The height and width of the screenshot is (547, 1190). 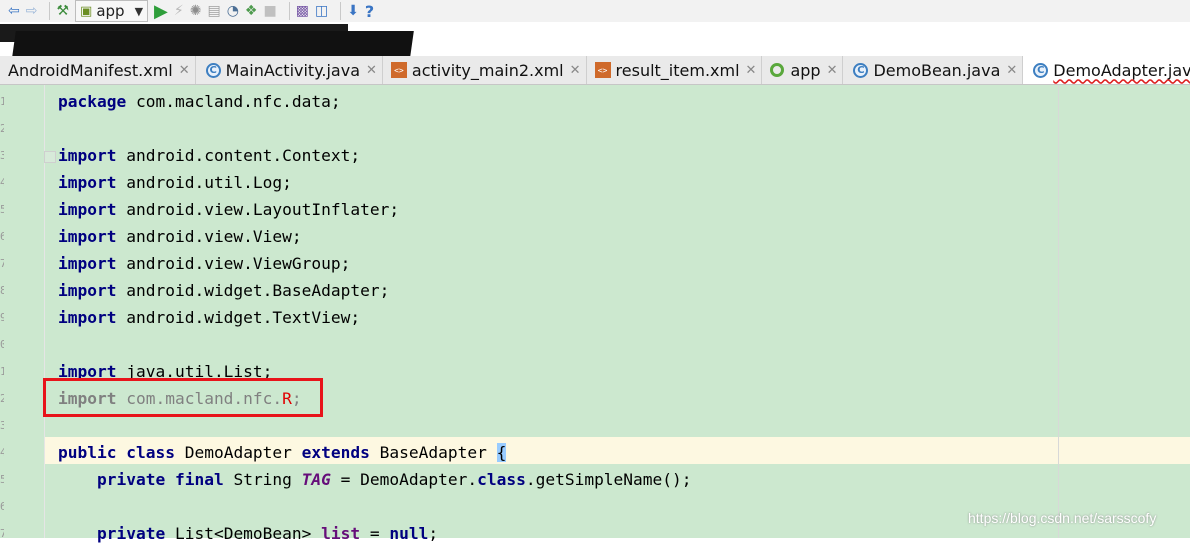 What do you see at coordinates (1062, 518) in the screenshot?
I see `watermark: https://blog.csdn.net/sarsscofy` at bounding box center [1062, 518].